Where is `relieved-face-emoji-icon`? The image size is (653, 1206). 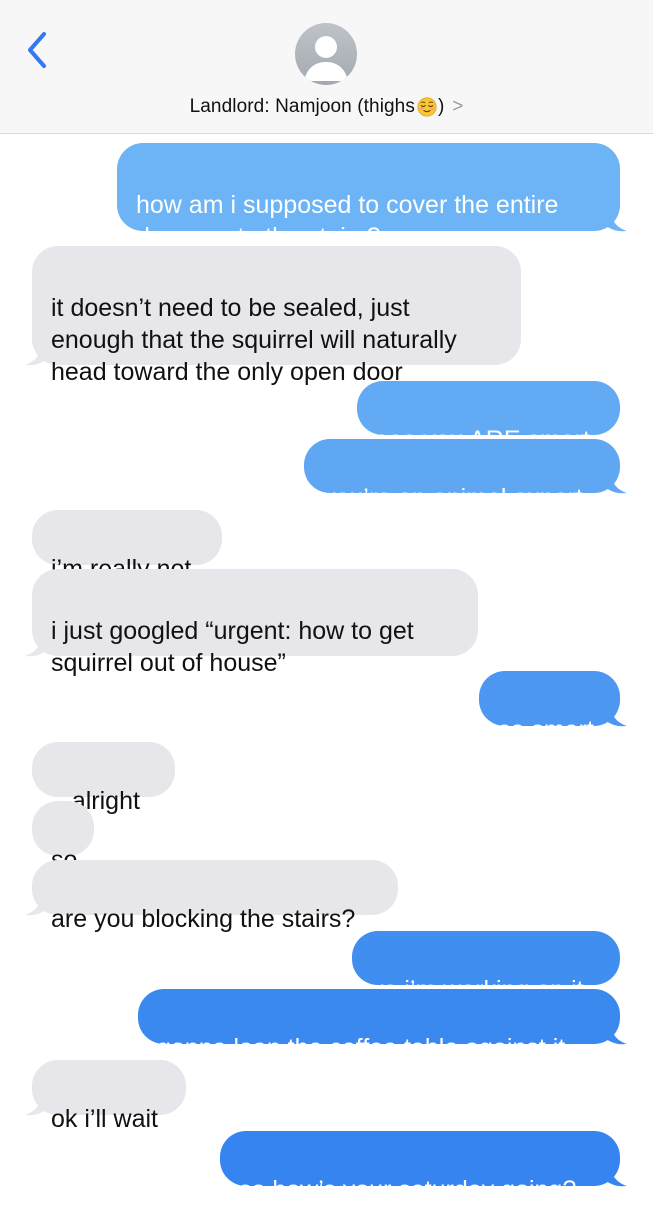 relieved-face-emoji-icon is located at coordinates (427, 107).